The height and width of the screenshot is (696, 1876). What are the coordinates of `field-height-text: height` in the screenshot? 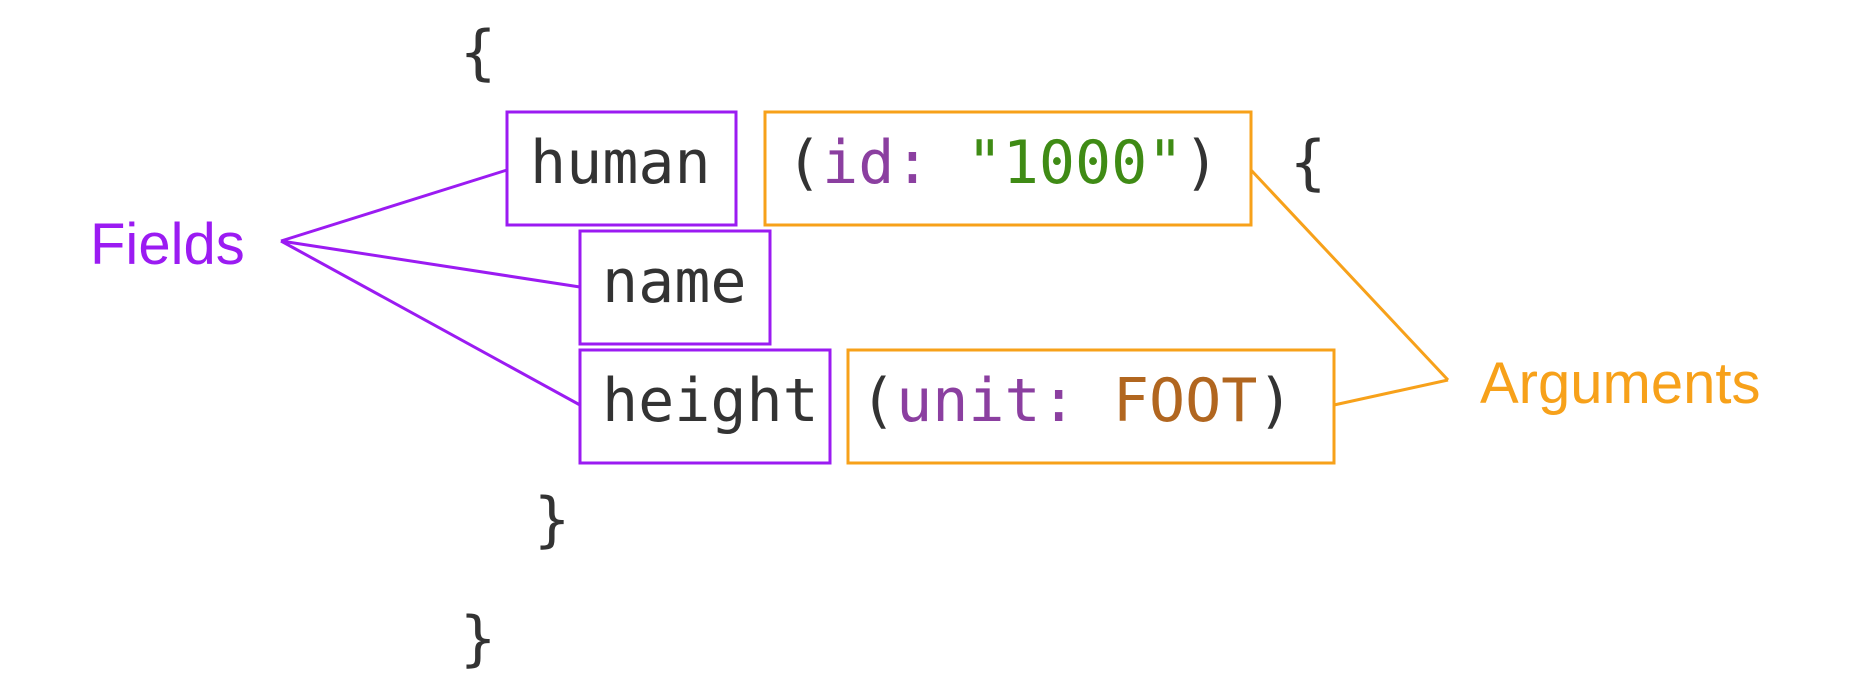 It's located at (710, 401).